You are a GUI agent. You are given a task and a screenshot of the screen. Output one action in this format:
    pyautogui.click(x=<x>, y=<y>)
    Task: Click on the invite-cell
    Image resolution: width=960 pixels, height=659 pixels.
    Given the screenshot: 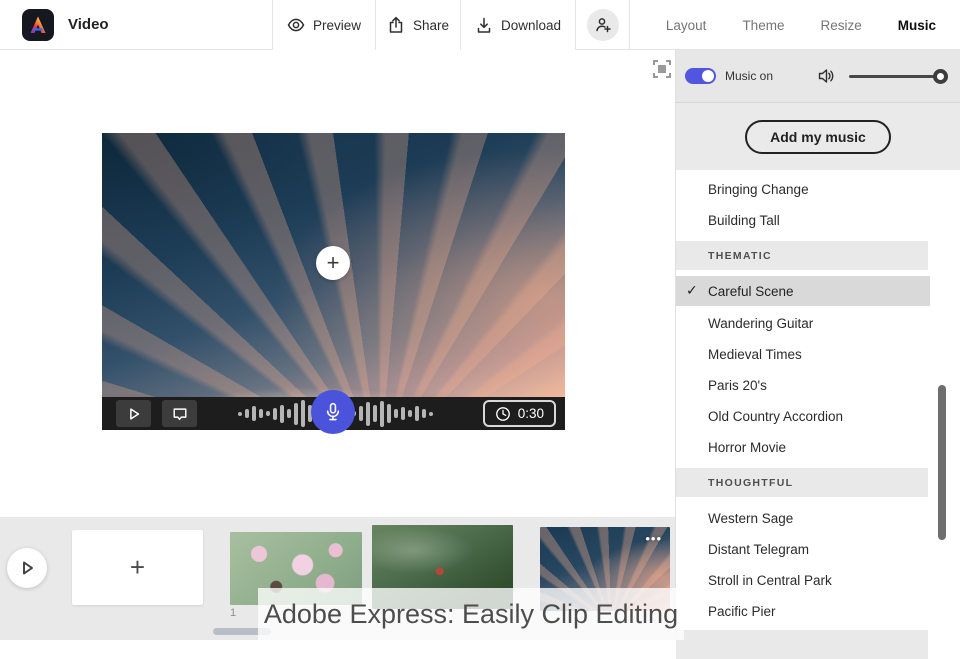 What is the action you would take?
    pyautogui.click(x=602, y=25)
    